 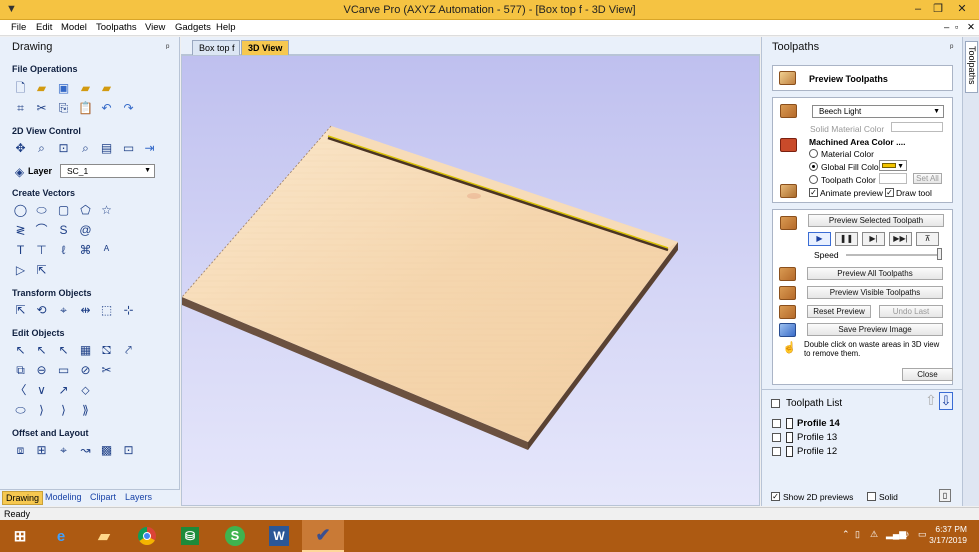 I want to click on dimension-icon: ⇱, so click(x=41, y=269).